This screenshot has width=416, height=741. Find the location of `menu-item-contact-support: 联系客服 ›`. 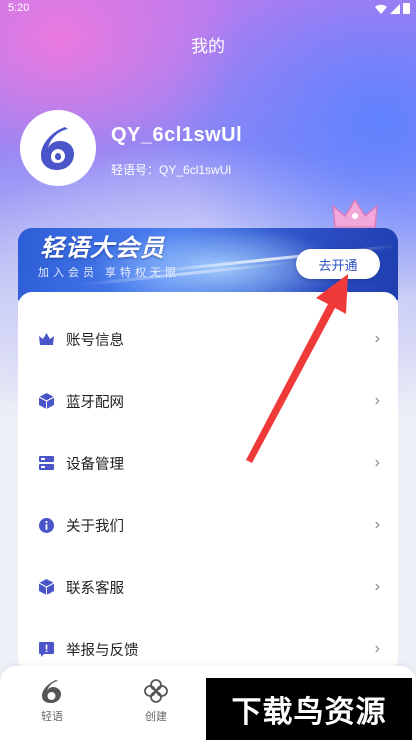

menu-item-contact-support: 联系客服 › is located at coordinates (208, 587).